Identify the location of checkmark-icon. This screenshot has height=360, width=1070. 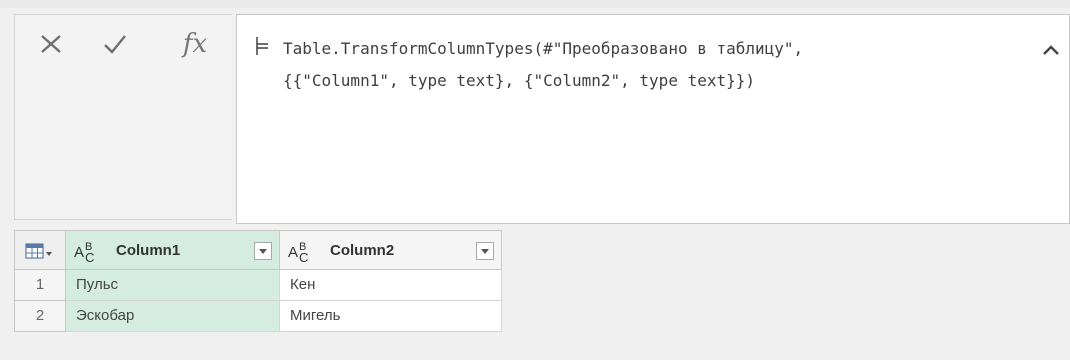
(115, 44).